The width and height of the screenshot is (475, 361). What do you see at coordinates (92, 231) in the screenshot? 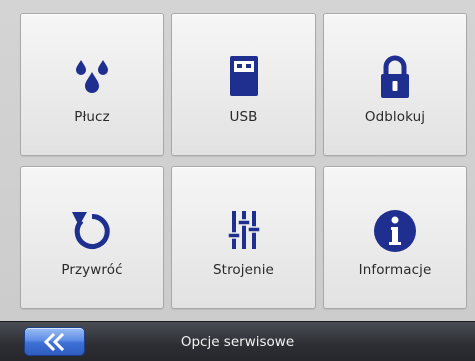
I see `restore-icon` at bounding box center [92, 231].